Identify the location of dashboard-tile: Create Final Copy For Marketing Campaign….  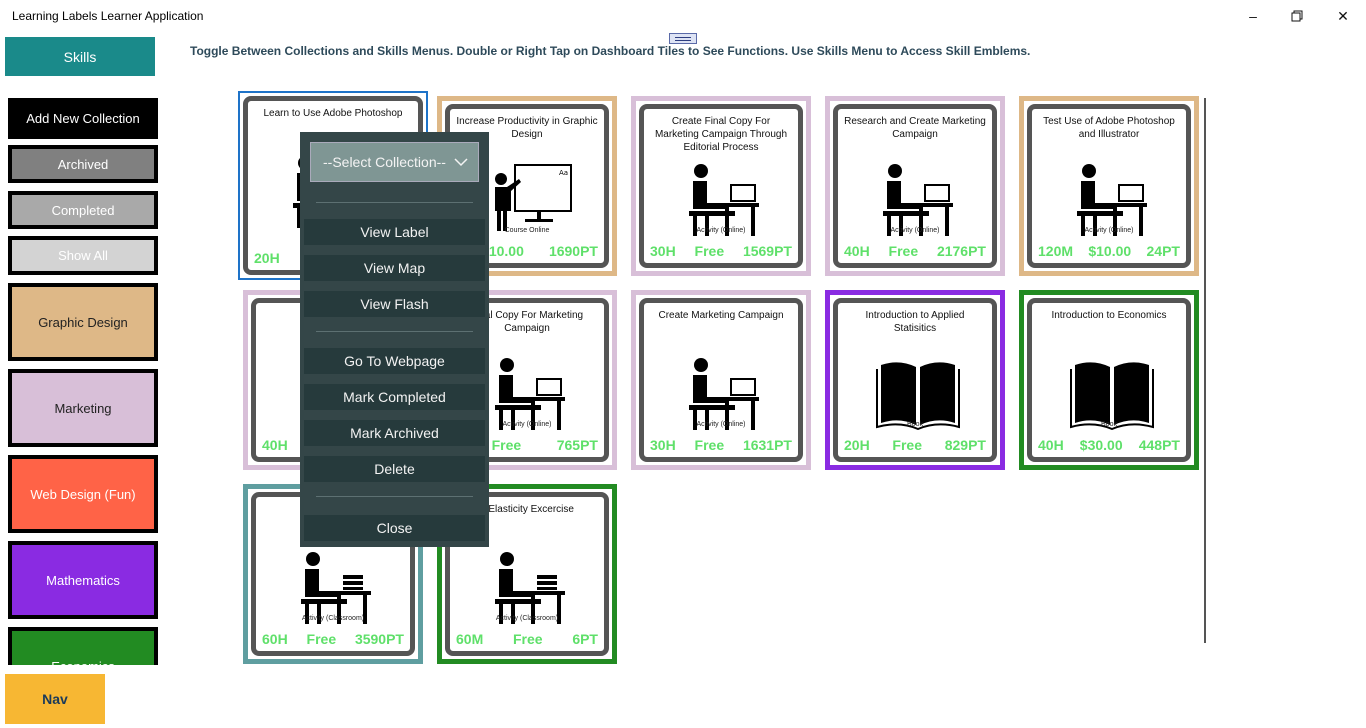
(721, 186).